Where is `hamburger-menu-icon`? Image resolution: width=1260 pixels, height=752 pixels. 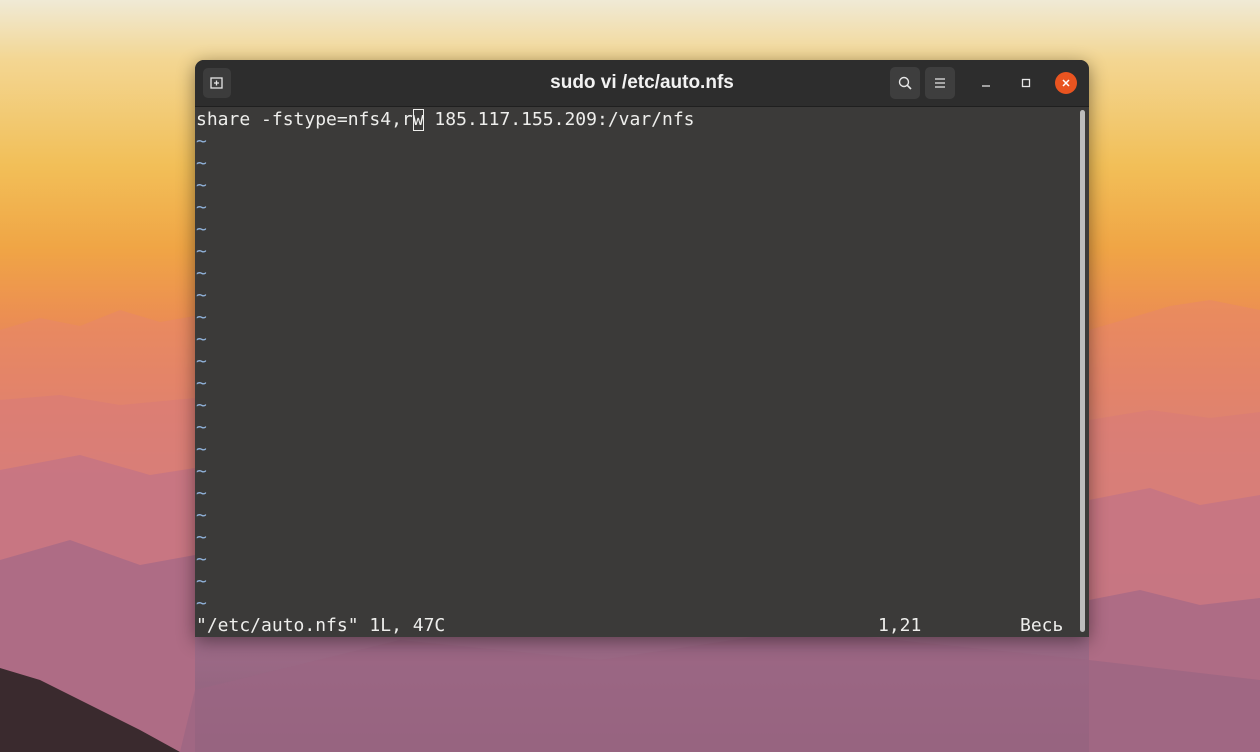 hamburger-menu-icon is located at coordinates (940, 83).